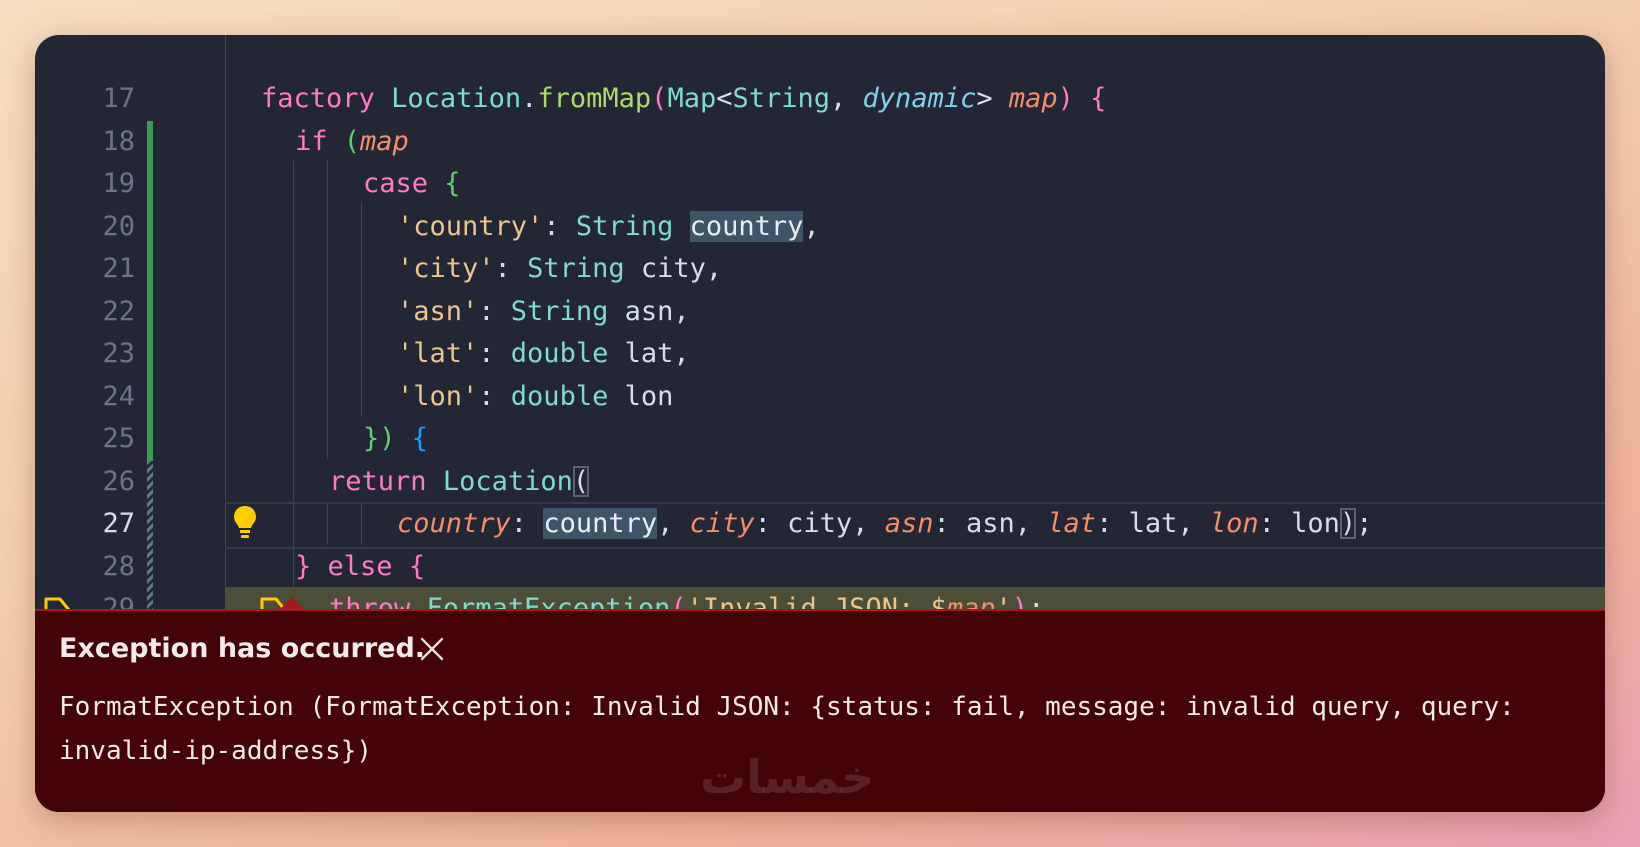 This screenshot has height=847, width=1640. What do you see at coordinates (990, 523) in the screenshot?
I see `code-token: : asn,` at bounding box center [990, 523].